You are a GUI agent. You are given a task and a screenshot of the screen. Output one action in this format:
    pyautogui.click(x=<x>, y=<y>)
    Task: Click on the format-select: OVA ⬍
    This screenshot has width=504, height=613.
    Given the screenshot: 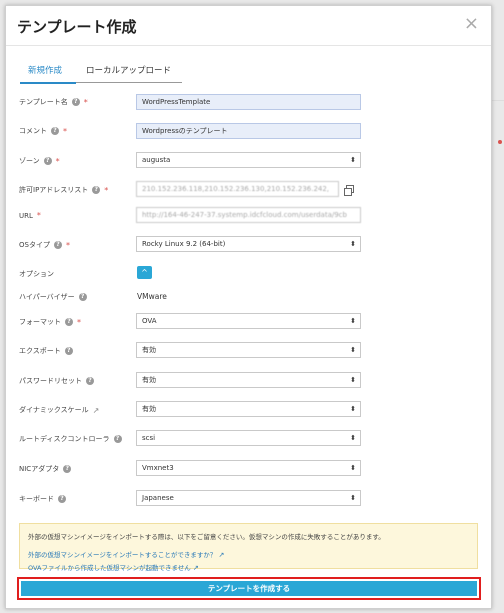 What is the action you would take?
    pyautogui.click(x=248, y=321)
    